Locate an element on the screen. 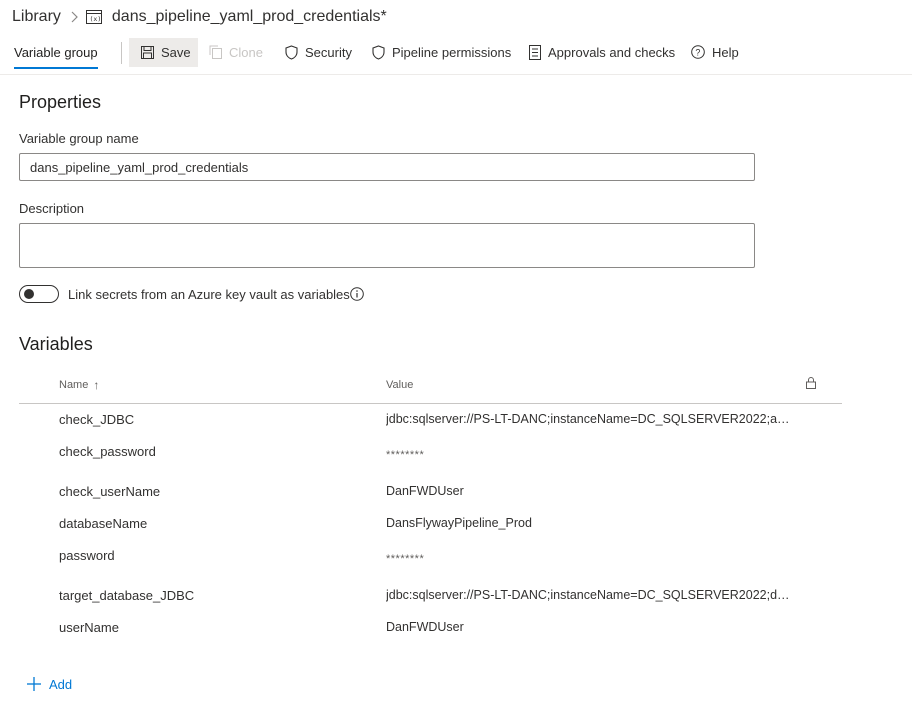 The image size is (912, 727). add-label: Add is located at coordinates (61, 684).